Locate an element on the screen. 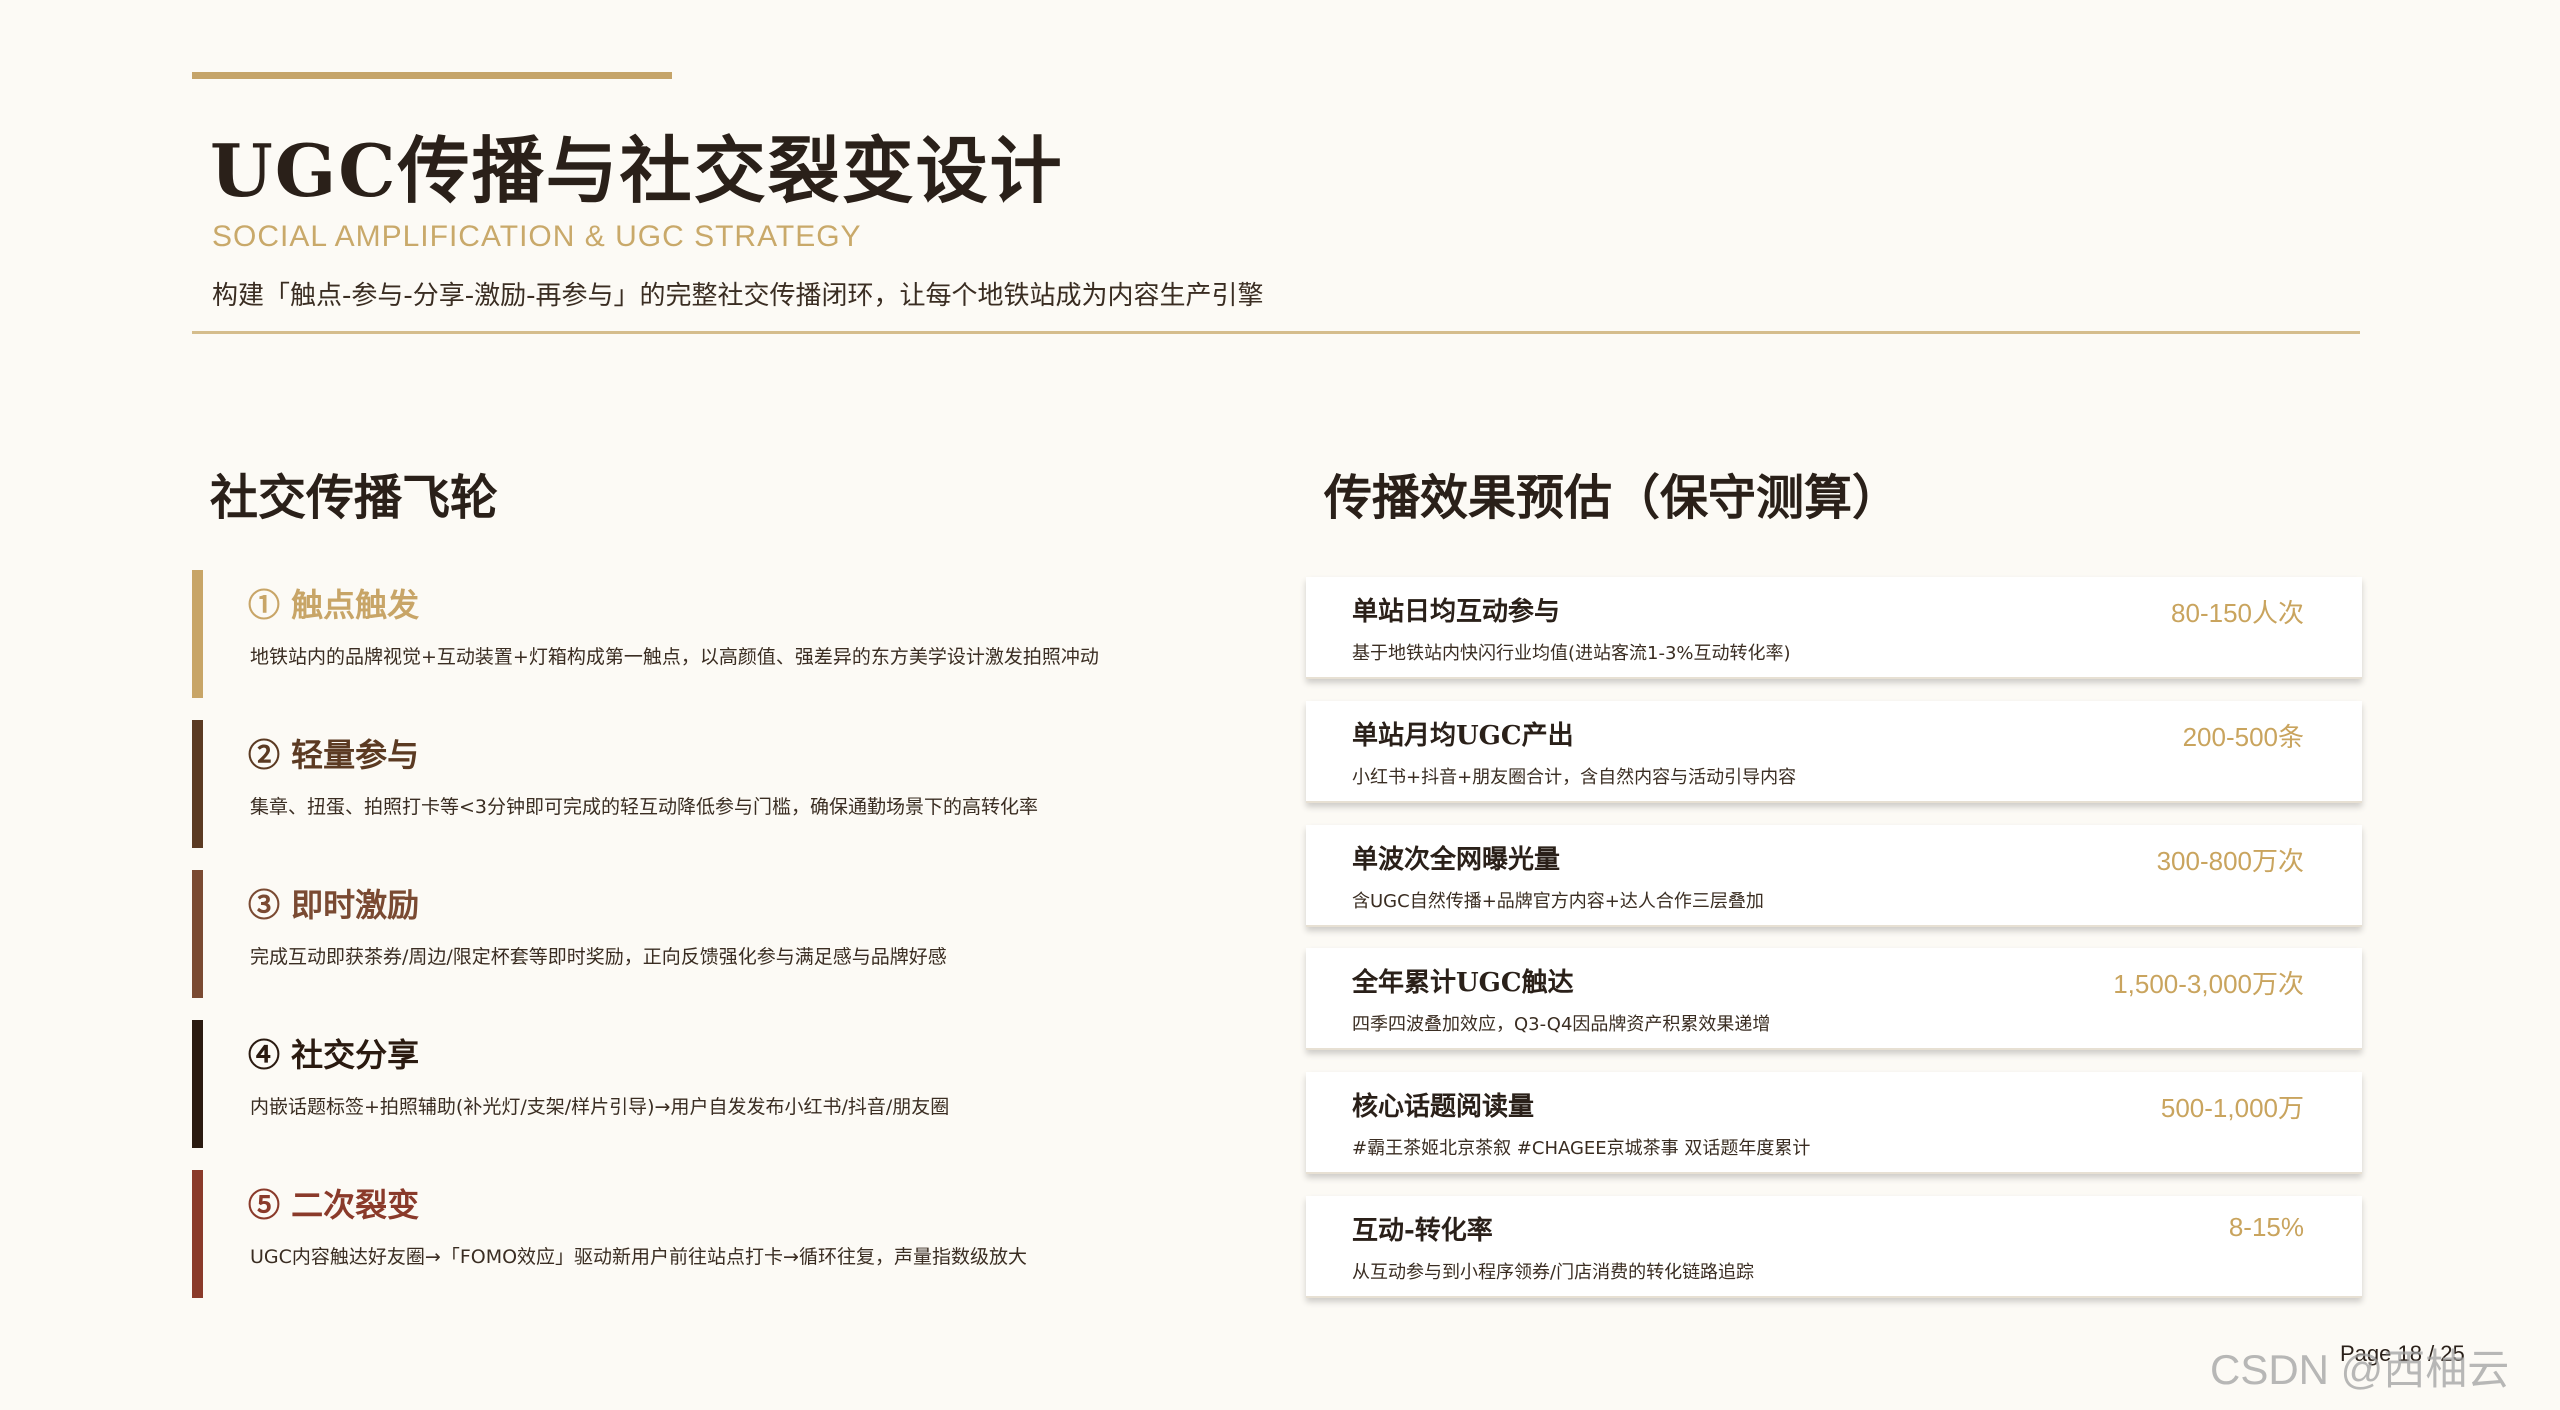 The width and height of the screenshot is (2560, 1410). card-value: 300-800万次 is located at coordinates (2230, 861).